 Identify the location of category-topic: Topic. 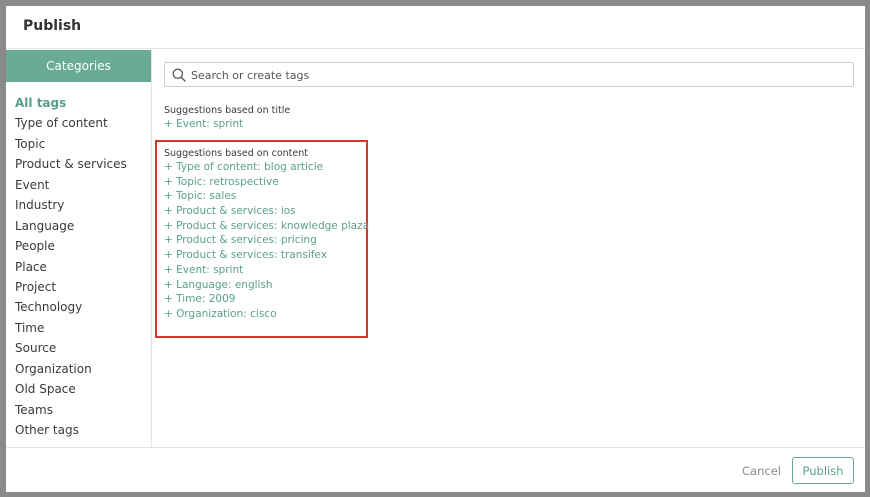
(78, 144).